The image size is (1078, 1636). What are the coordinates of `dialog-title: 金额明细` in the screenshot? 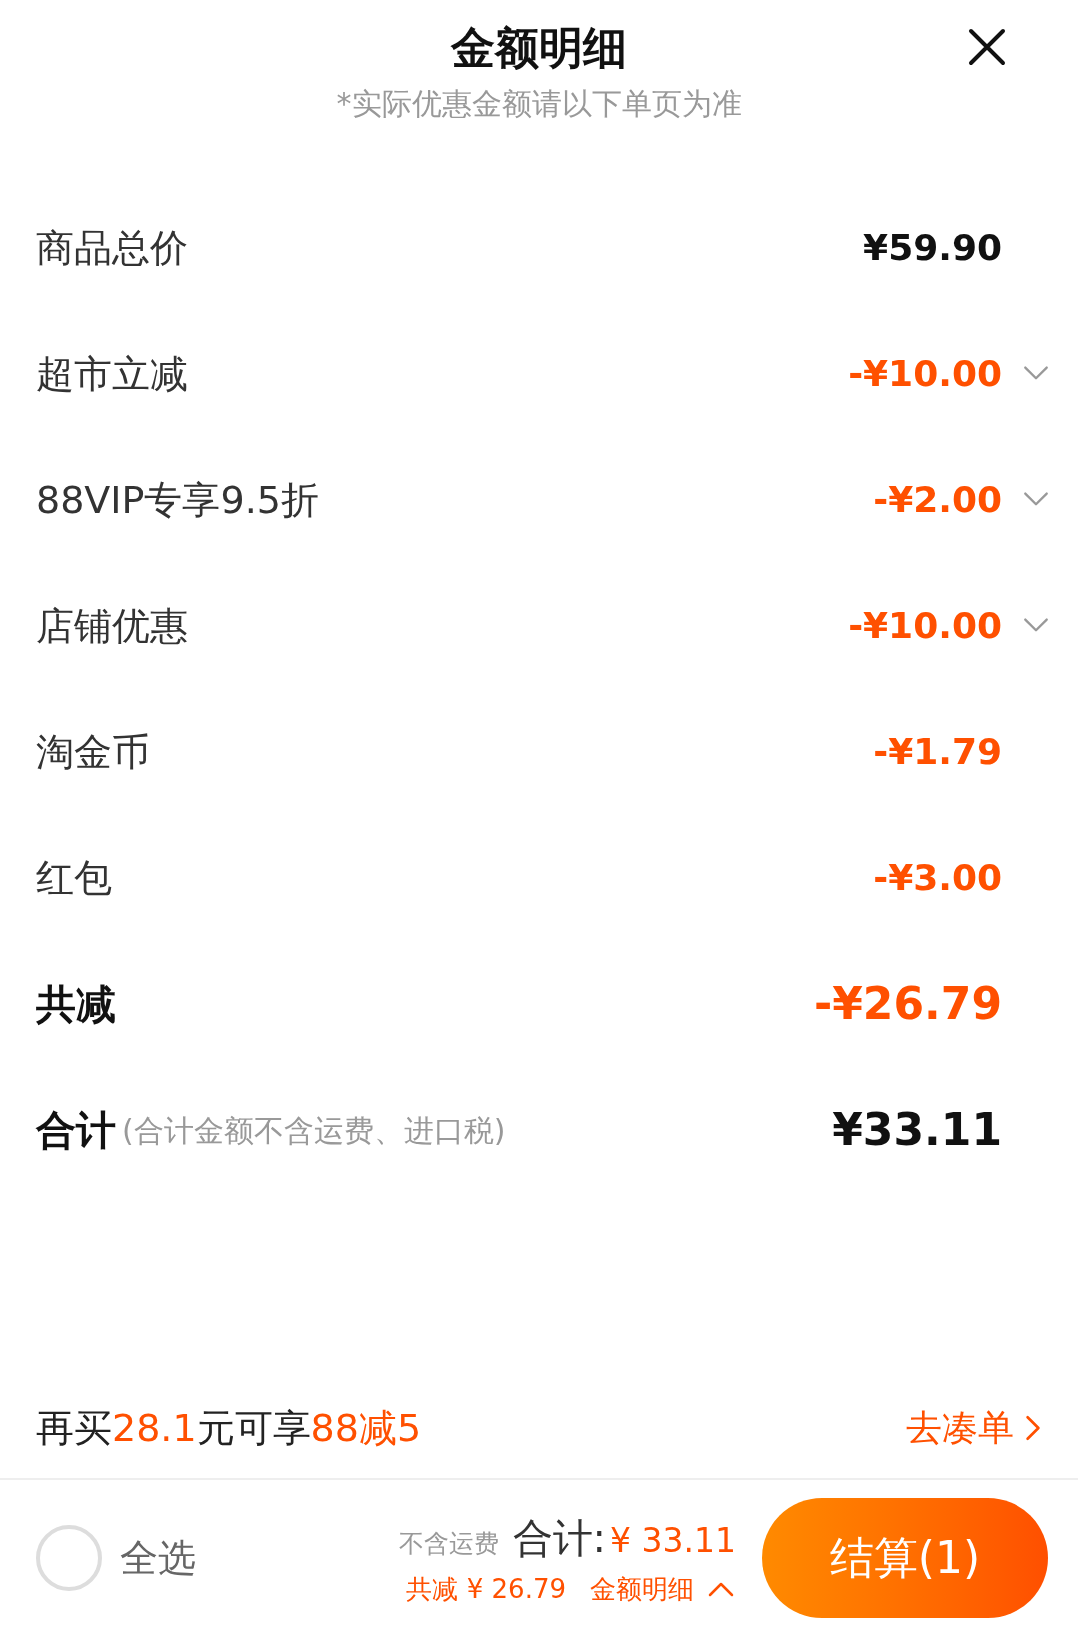 It's located at (539, 48).